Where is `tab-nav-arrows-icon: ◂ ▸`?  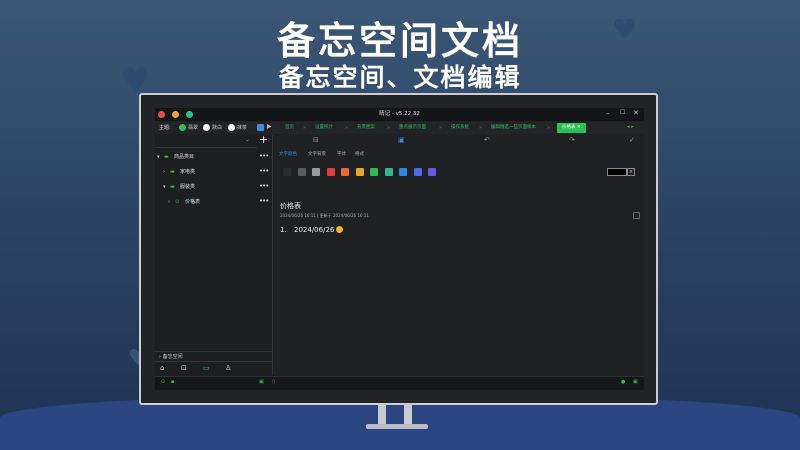 tab-nav-arrows-icon: ◂ ▸ is located at coordinates (630, 127).